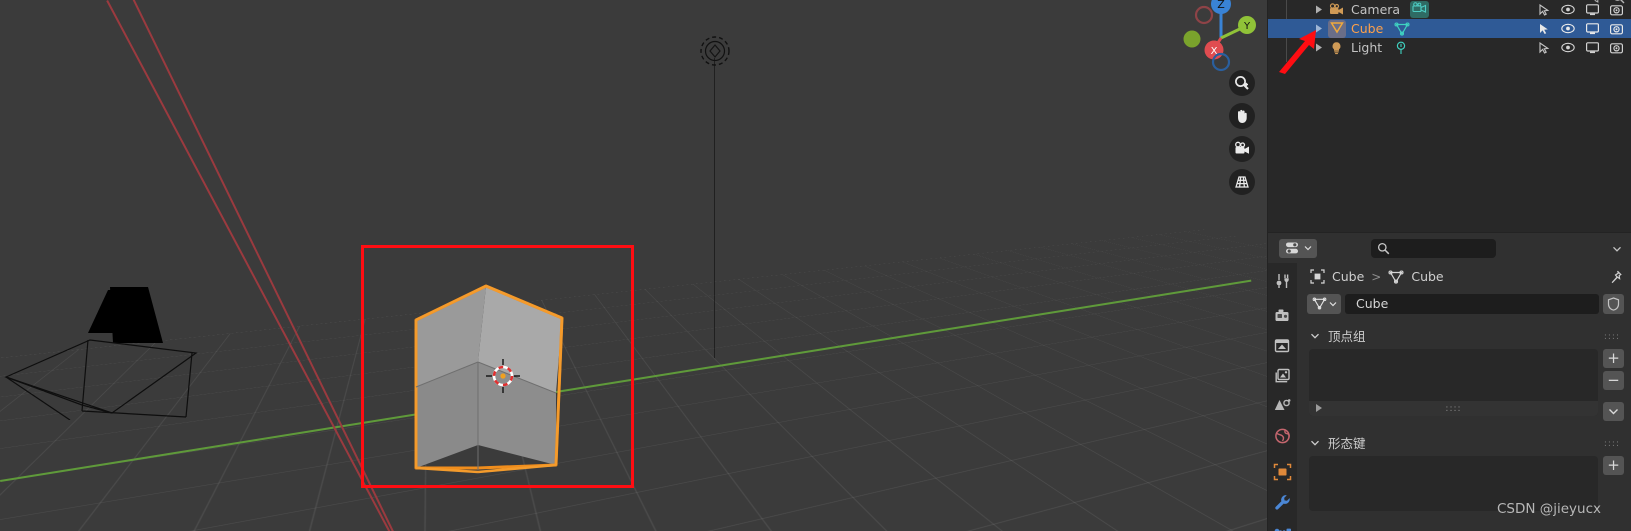  Describe the element at coordinates (1615, 277) in the screenshot. I see `pin-icon` at that location.